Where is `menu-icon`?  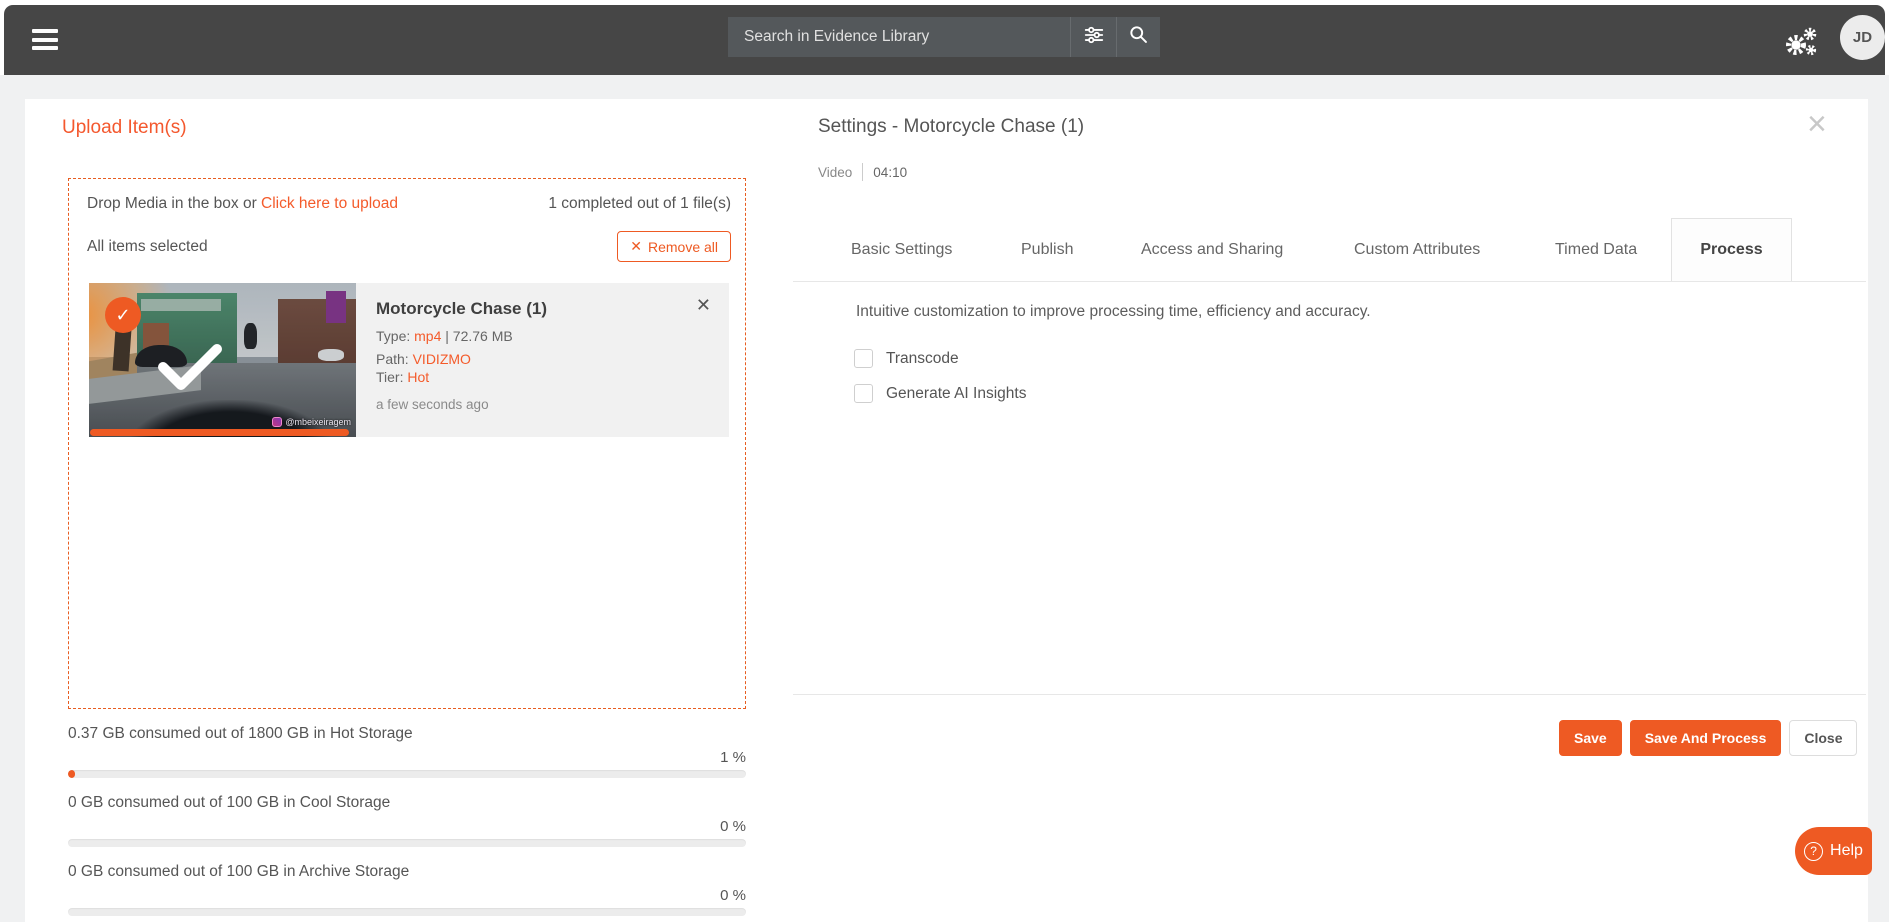 menu-icon is located at coordinates (45, 40).